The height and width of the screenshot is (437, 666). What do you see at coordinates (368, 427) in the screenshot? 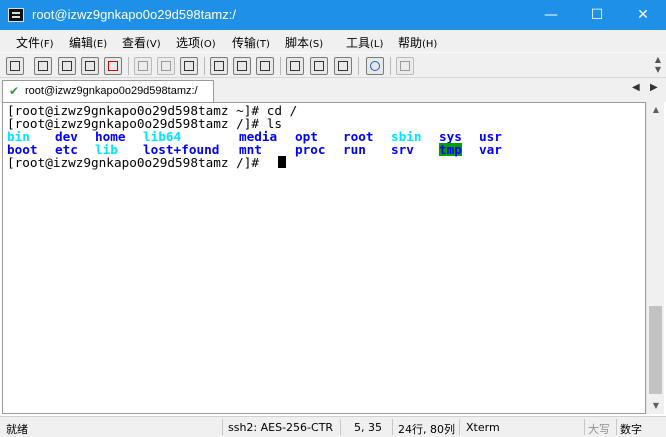
I see `status-cursor-position: 5, 35` at bounding box center [368, 427].